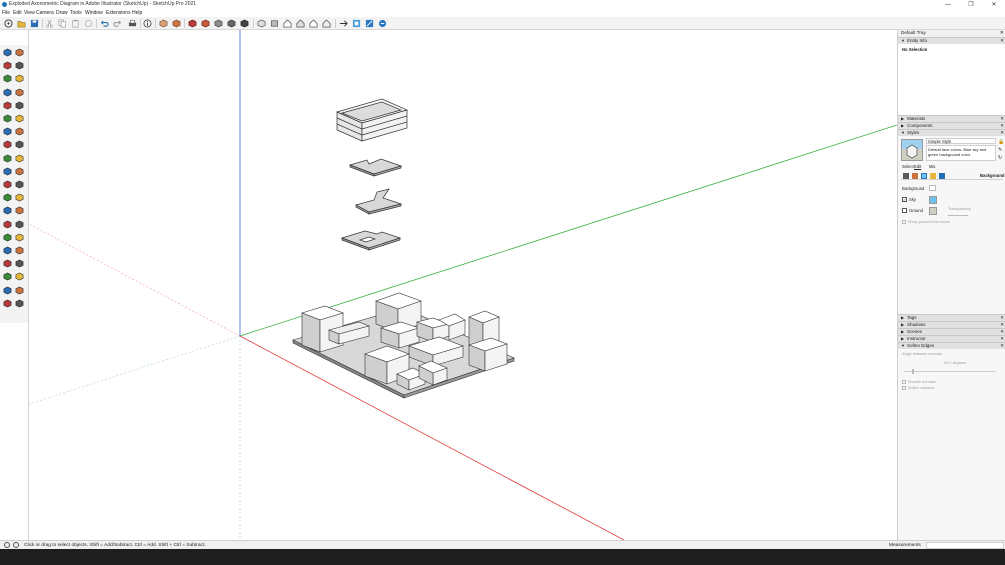 Image resolution: width=1005 pixels, height=565 pixels. Describe the element at coordinates (62, 23) in the screenshot. I see `copy-icon` at that location.